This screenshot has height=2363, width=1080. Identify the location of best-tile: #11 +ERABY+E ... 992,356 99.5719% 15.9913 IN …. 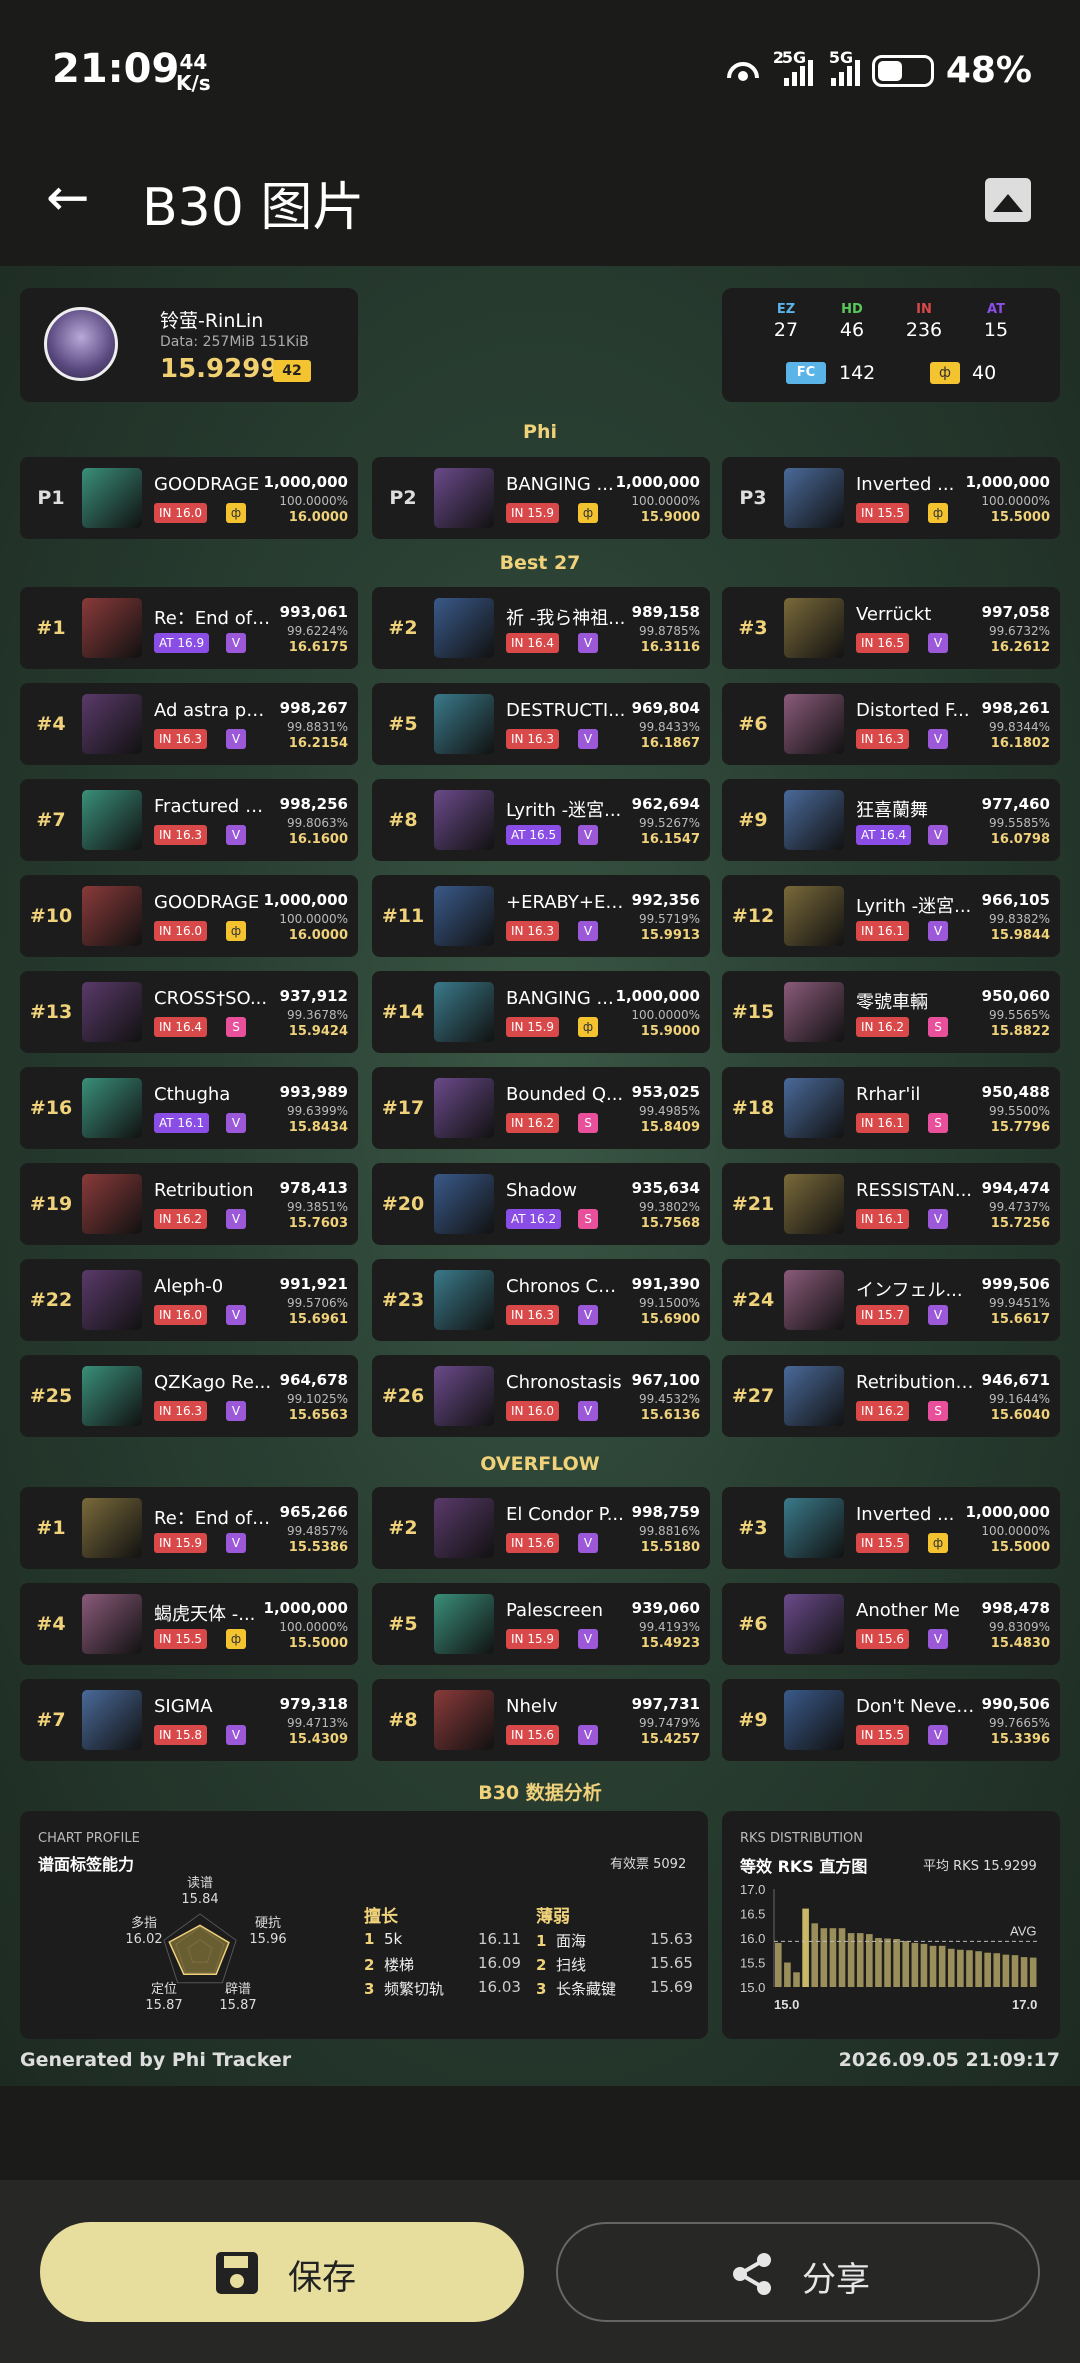
(541, 916).